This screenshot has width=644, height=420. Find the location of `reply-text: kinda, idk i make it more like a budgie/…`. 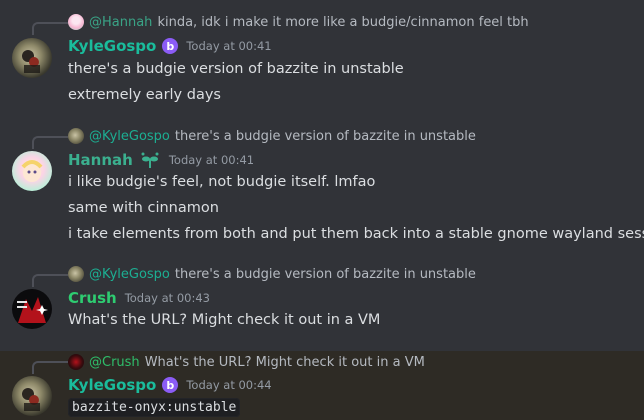

reply-text: kinda, idk i make it more like a budgie/… is located at coordinates (342, 22).